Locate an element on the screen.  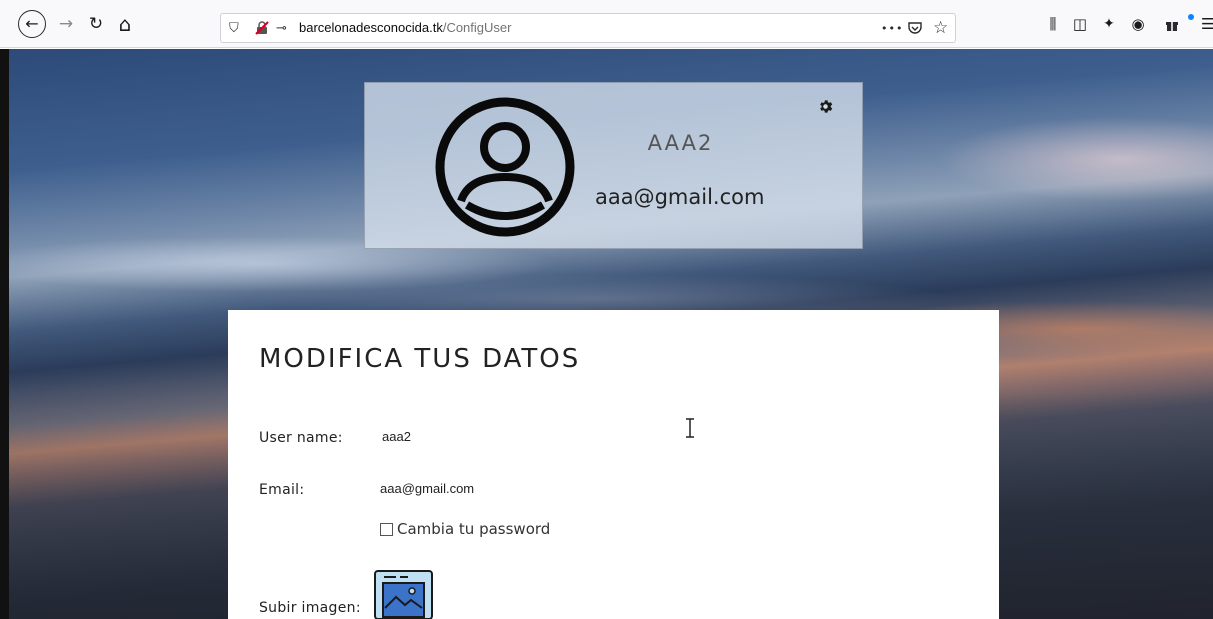
profile-card: AAA2 aaa@gmail.com is located at coordinates (613, 165).